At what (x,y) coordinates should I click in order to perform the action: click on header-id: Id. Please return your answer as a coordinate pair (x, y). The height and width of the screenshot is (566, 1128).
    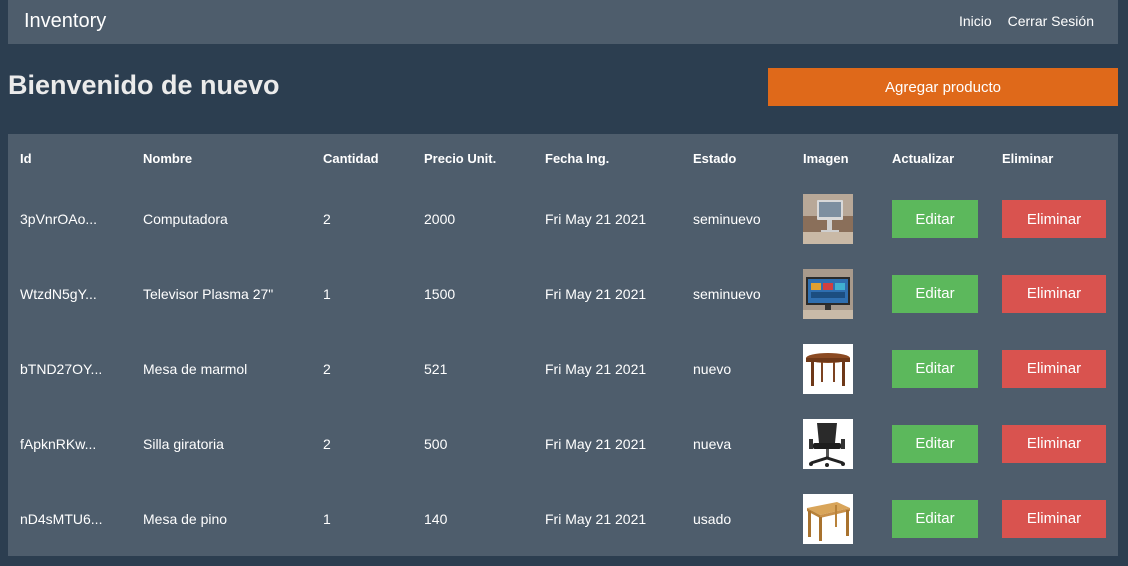
    Looking at the image, I should click on (26, 158).